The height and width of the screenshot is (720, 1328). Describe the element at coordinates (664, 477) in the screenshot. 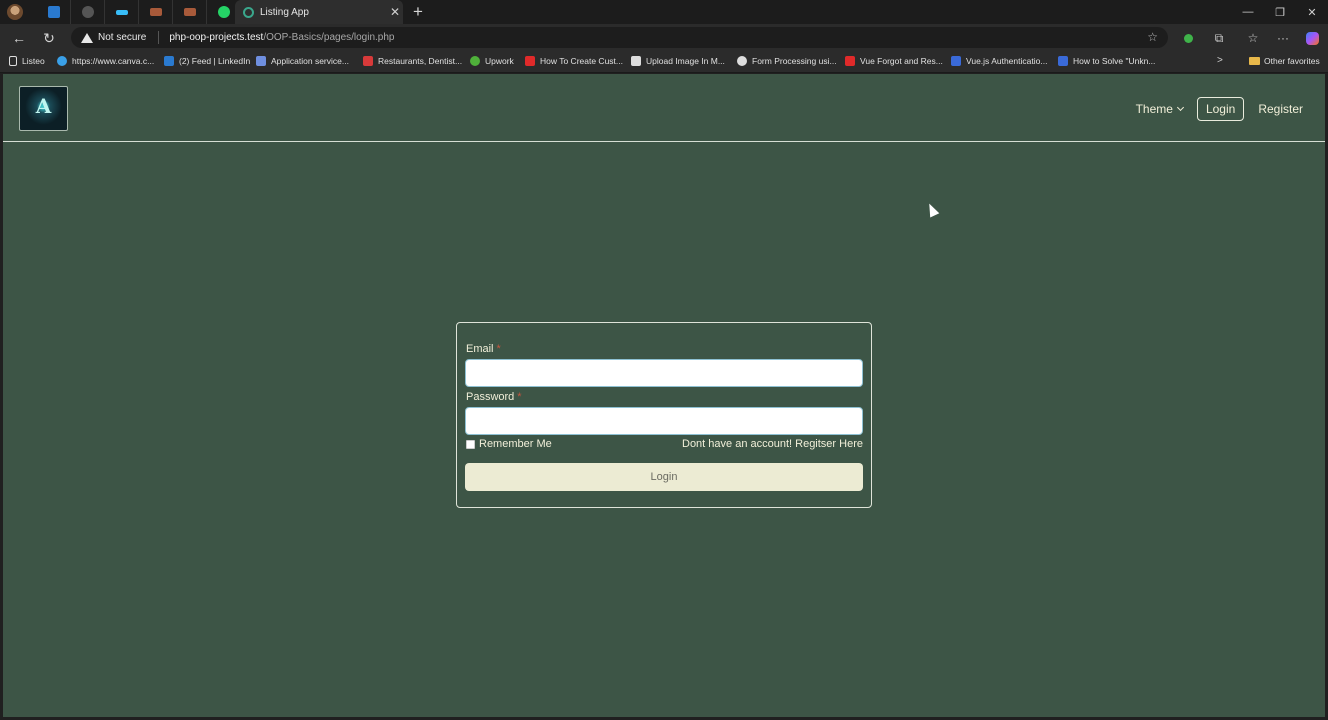

I see `login-button: Login` at that location.